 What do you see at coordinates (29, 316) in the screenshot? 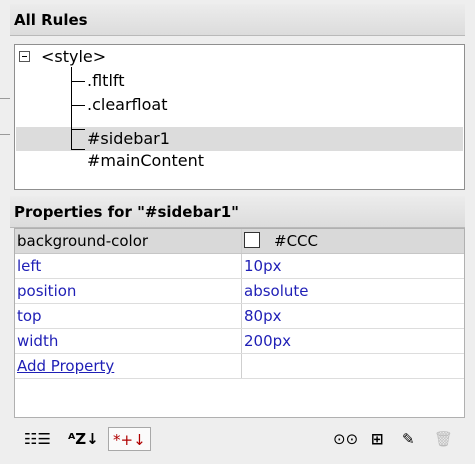
I see `property-name: top` at bounding box center [29, 316].